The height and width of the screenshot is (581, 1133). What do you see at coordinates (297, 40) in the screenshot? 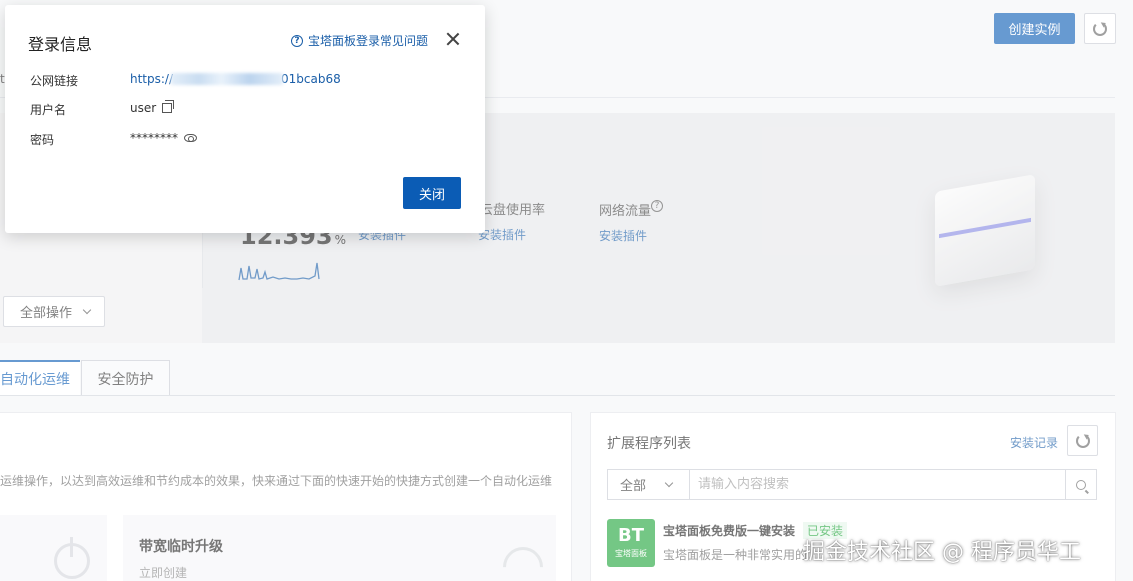
I see `help-icon: ?` at bounding box center [297, 40].